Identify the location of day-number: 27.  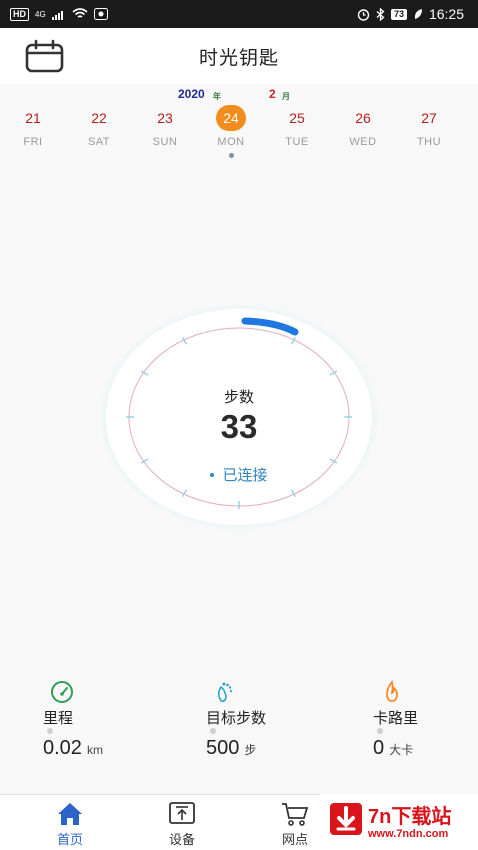
(429, 118).